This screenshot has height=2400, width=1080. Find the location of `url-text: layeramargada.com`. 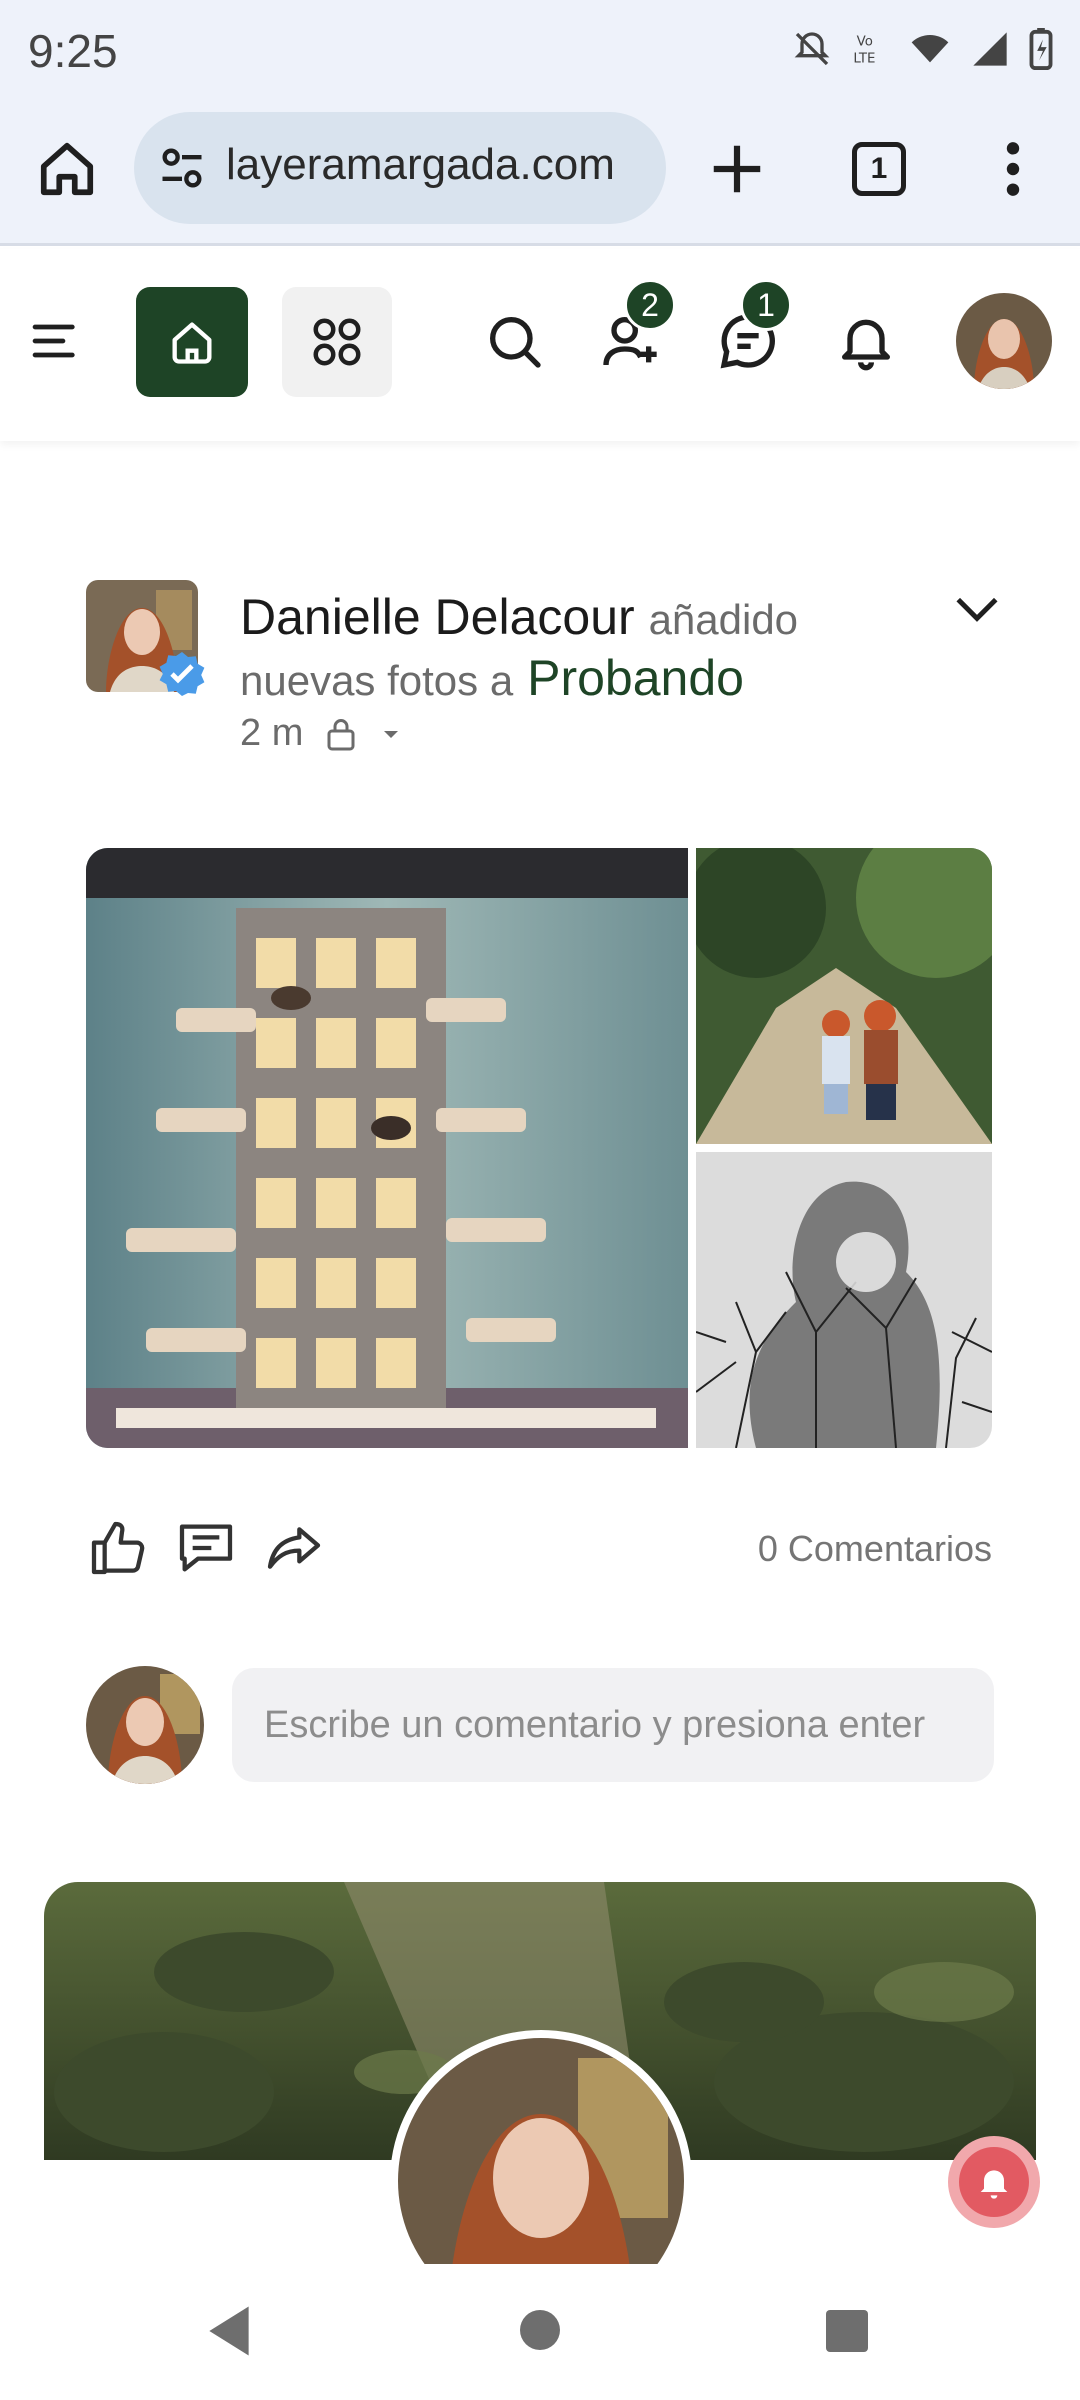

url-text: layeramargada.com is located at coordinates (441, 165).